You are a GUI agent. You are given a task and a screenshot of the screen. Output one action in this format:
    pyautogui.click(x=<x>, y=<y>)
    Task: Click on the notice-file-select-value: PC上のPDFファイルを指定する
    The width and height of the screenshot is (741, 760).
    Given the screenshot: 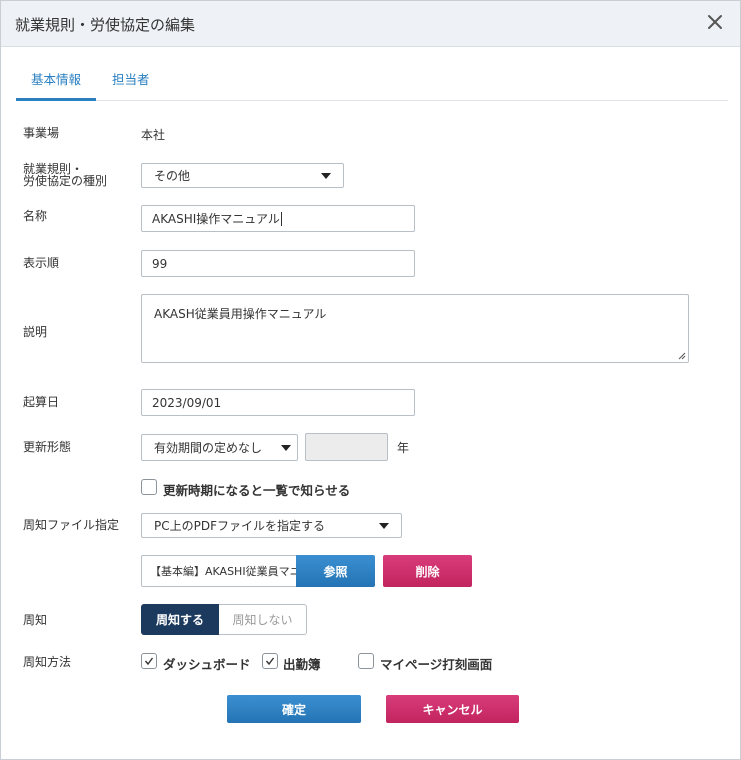 What is the action you would take?
    pyautogui.click(x=239, y=526)
    